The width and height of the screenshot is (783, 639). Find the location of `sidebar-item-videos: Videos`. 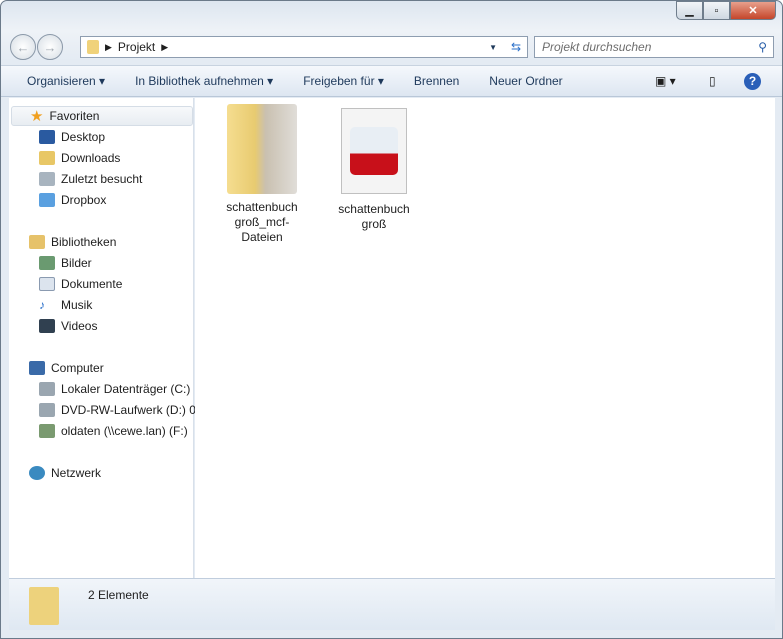

sidebar-item-videos: Videos is located at coordinates (68, 326).